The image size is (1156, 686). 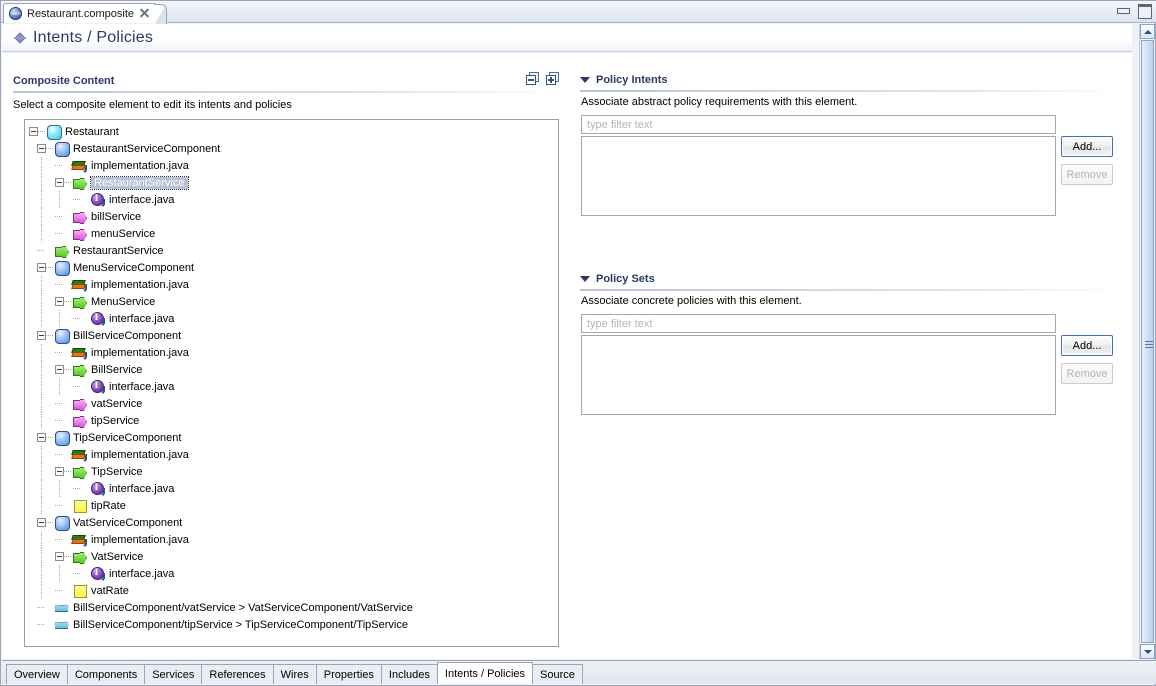 What do you see at coordinates (1123, 10) in the screenshot?
I see `minimize-icon` at bounding box center [1123, 10].